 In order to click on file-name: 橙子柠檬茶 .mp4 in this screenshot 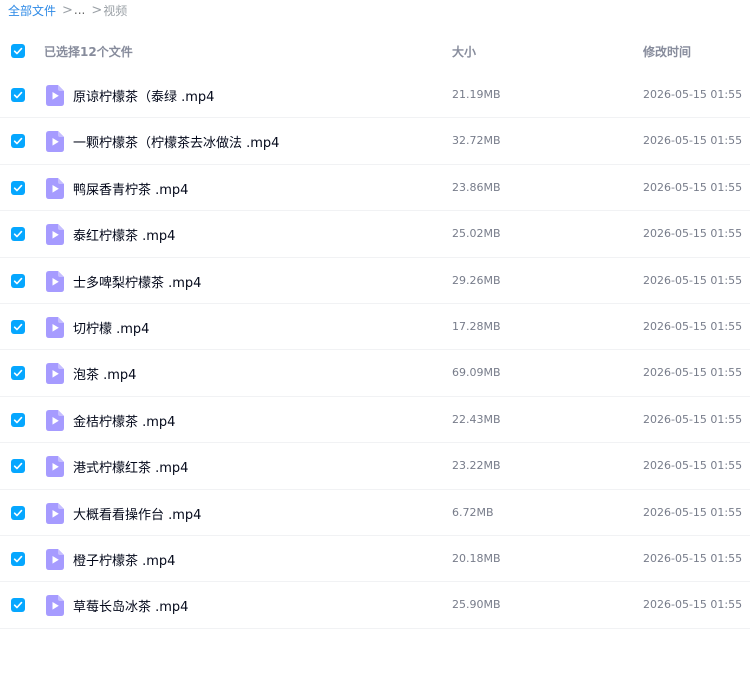, I will do `click(124, 559)`.